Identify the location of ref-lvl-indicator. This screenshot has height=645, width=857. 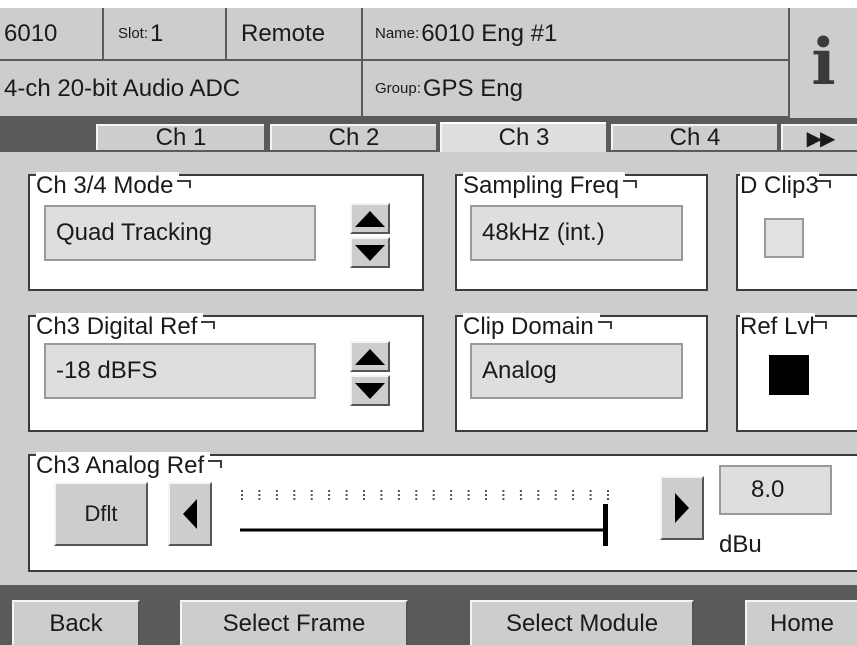
(789, 375).